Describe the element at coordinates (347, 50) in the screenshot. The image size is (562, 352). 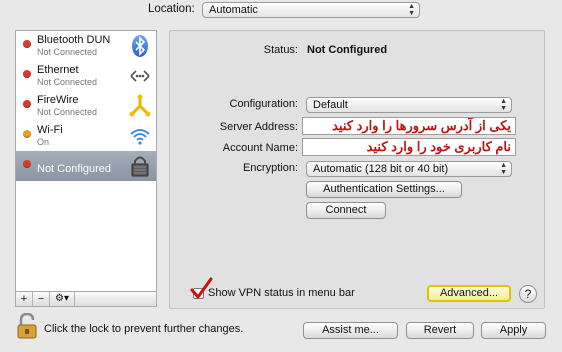
I see `status-value: Not Configured` at that location.